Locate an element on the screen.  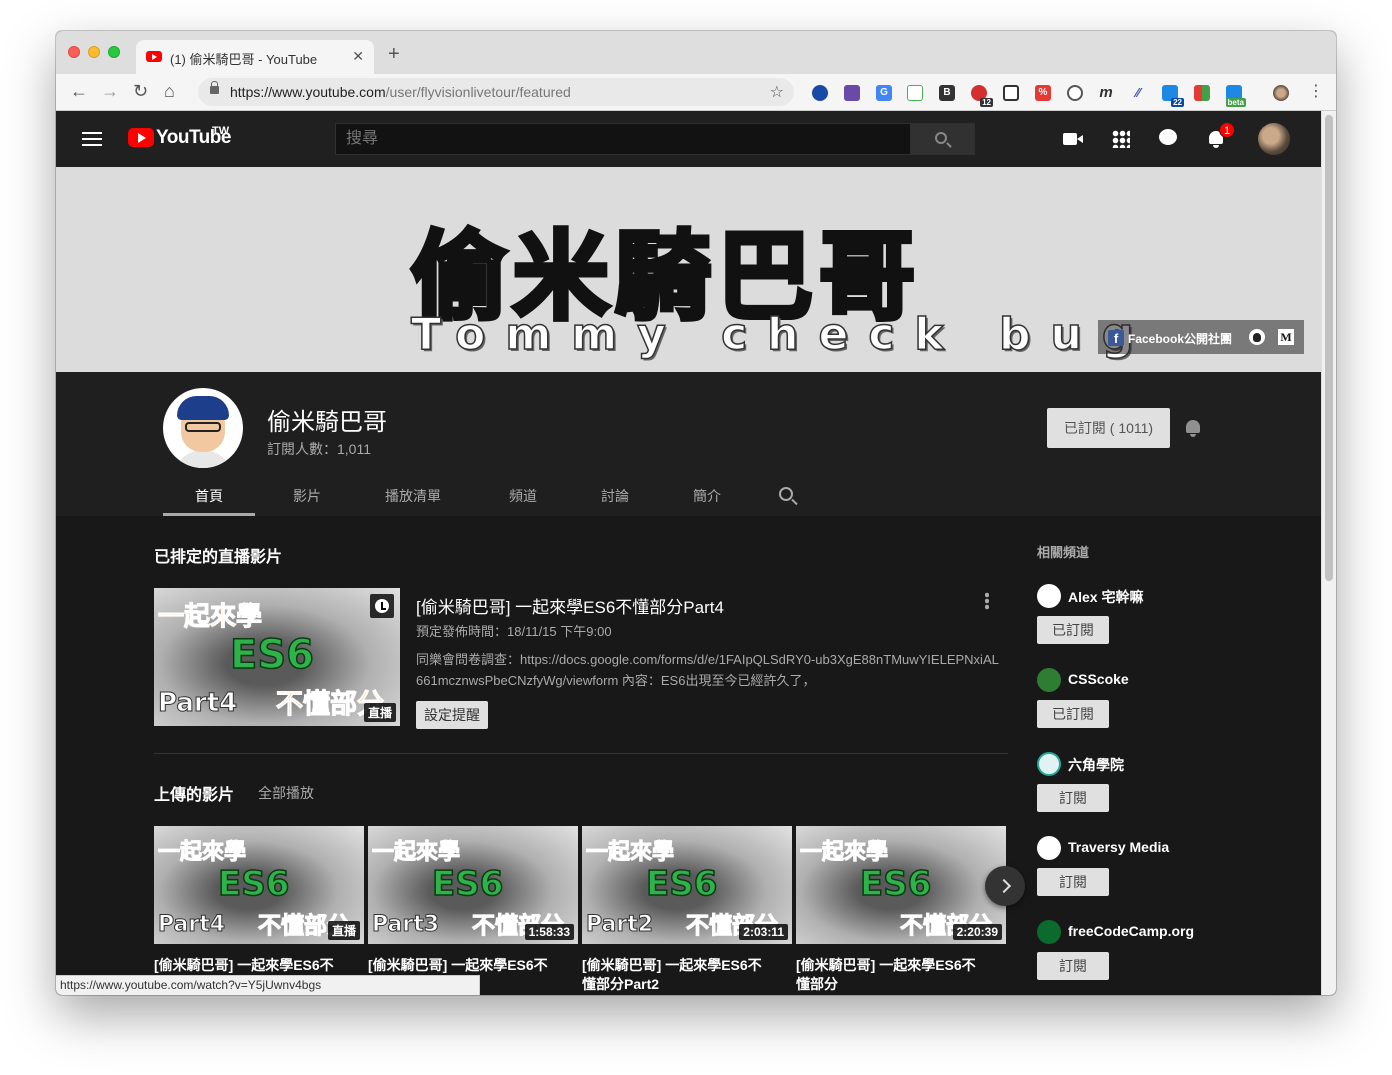
uploads-section-title: 上傳的影片 is located at coordinates (194, 793).